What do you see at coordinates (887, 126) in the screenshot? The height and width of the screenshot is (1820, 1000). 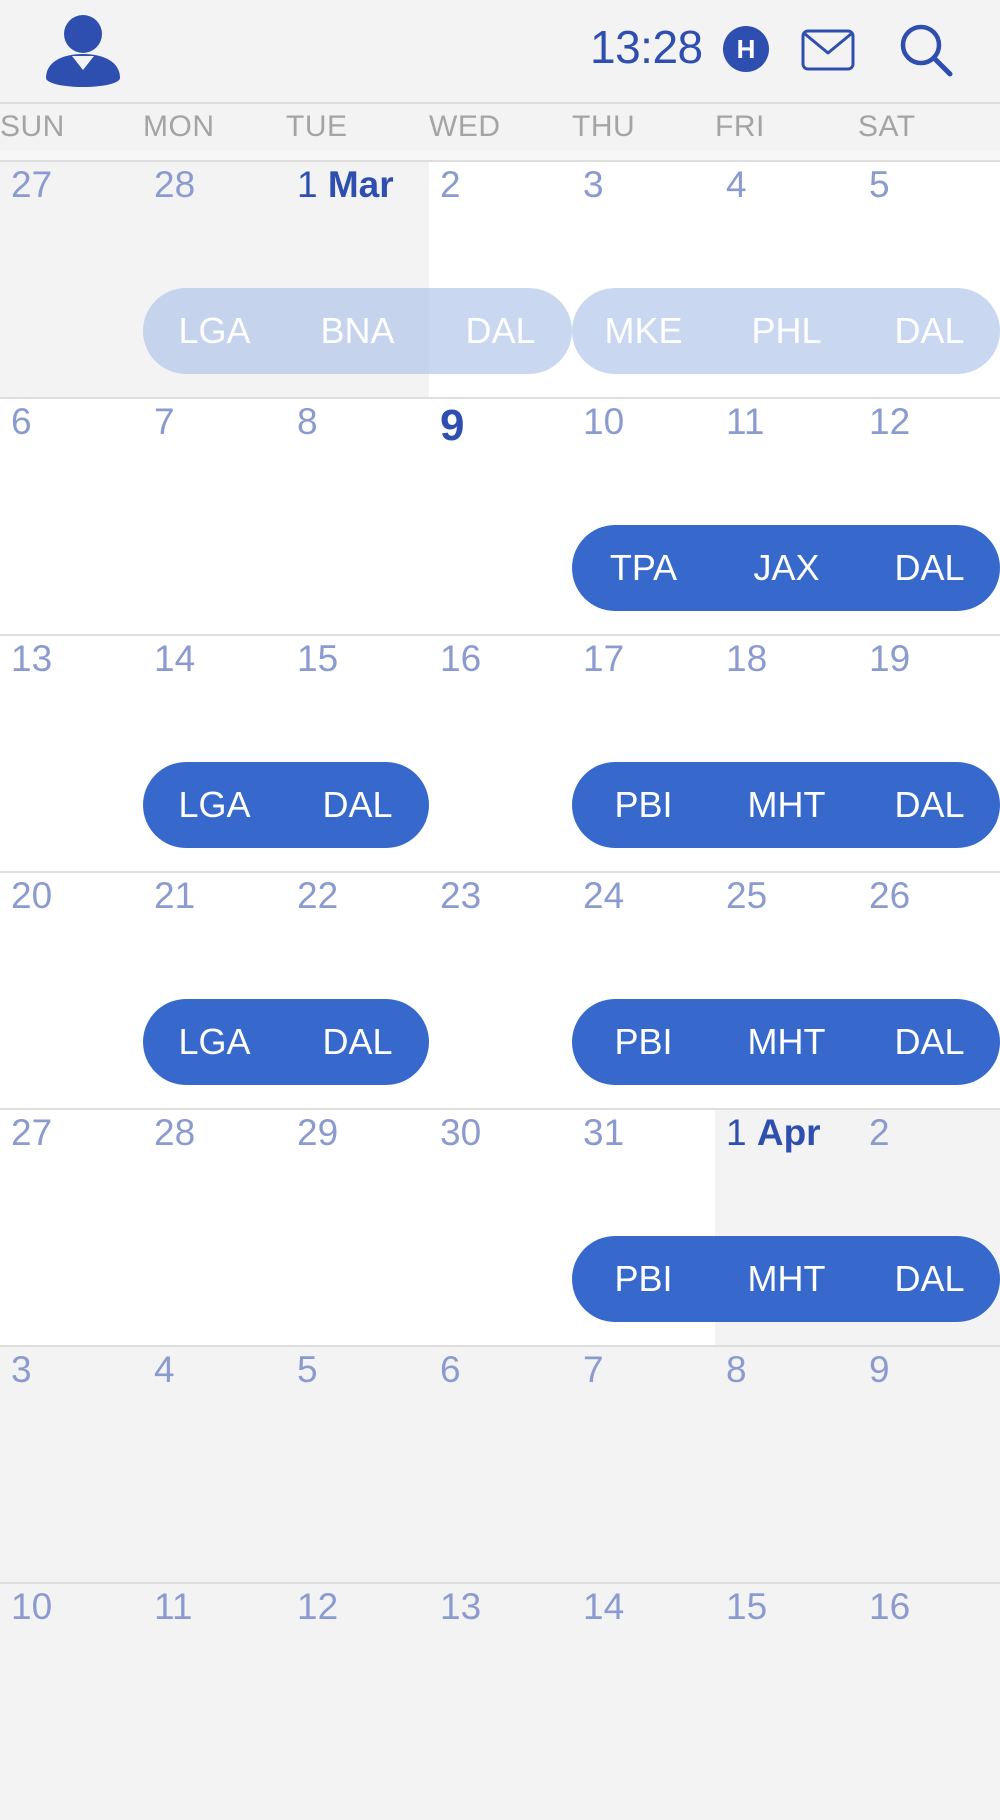 I see `weekday-label-sat: SAT` at bounding box center [887, 126].